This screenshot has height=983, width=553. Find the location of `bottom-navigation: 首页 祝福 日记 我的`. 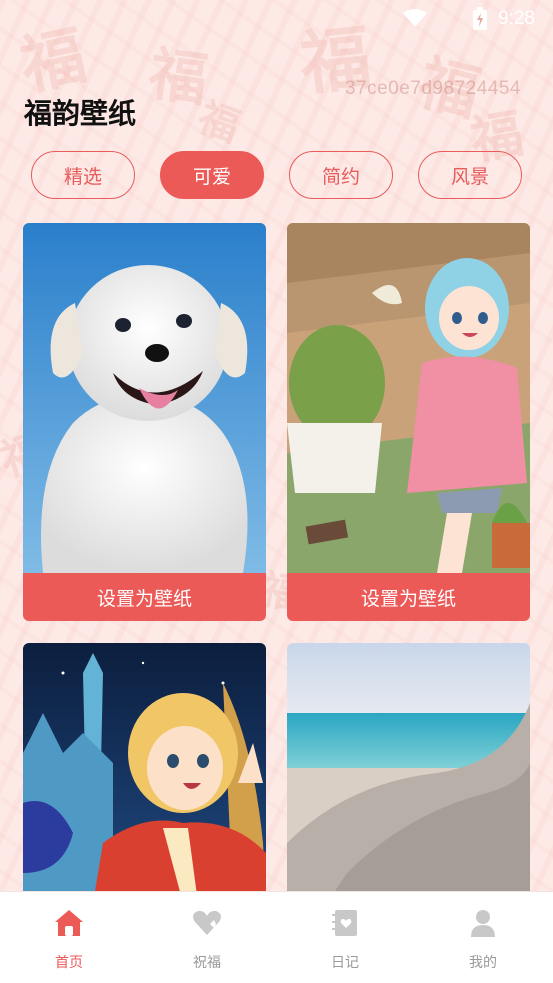

bottom-navigation: 首页 祝福 日记 我的 is located at coordinates (276, 937).